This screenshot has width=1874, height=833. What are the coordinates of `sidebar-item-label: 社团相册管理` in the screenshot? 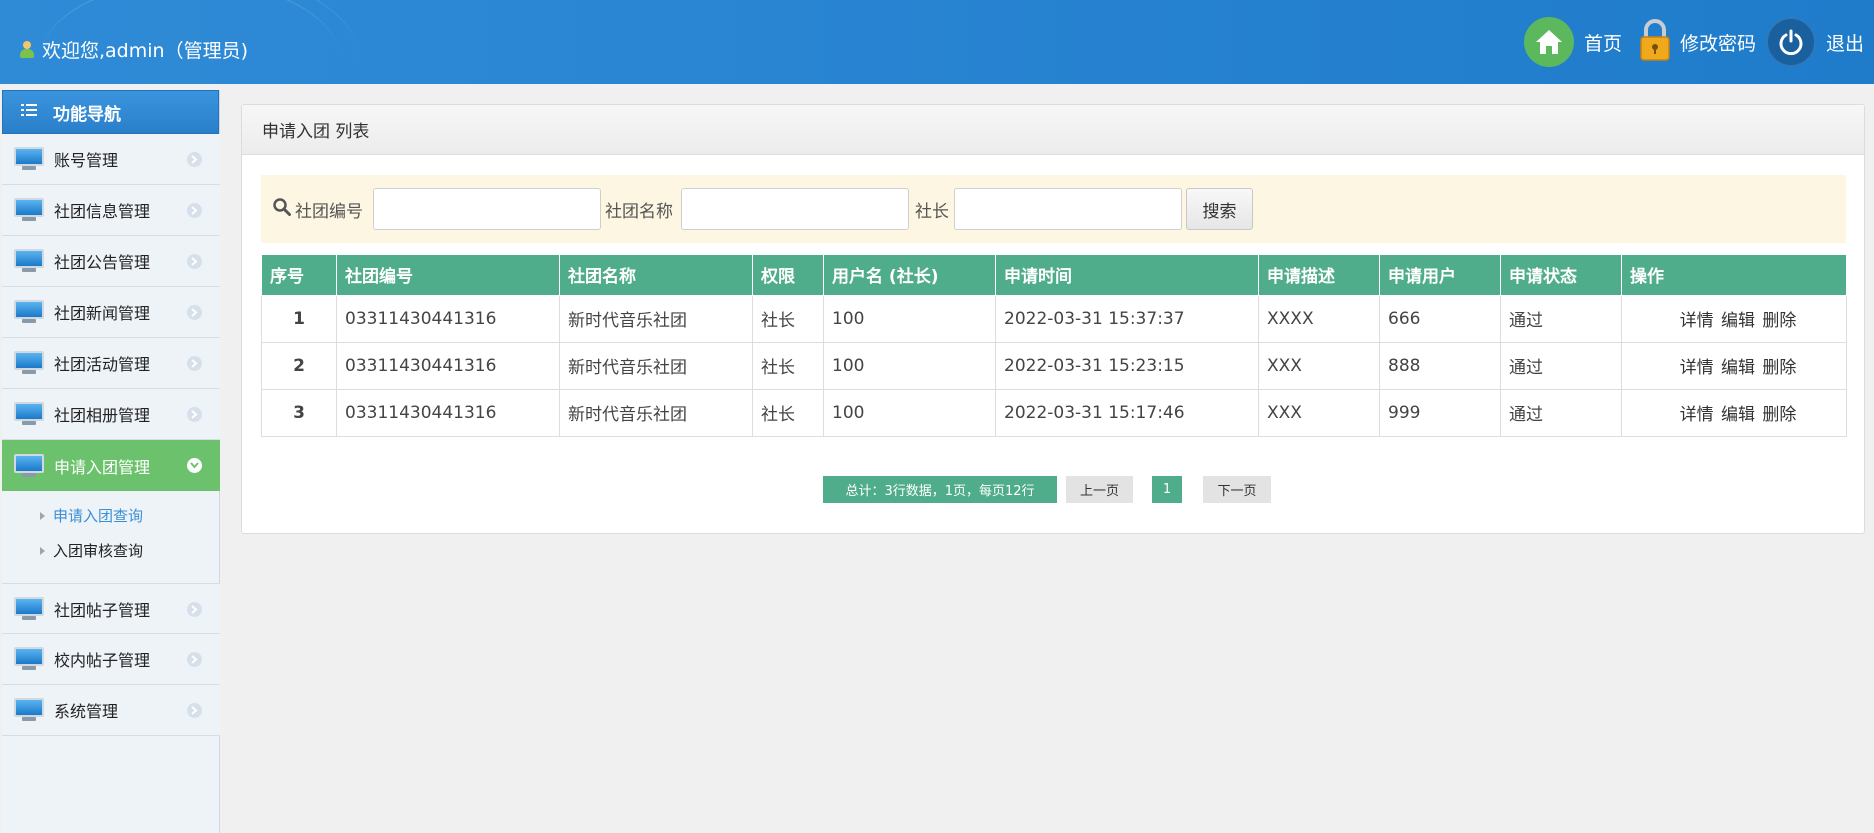 It's located at (102, 415).